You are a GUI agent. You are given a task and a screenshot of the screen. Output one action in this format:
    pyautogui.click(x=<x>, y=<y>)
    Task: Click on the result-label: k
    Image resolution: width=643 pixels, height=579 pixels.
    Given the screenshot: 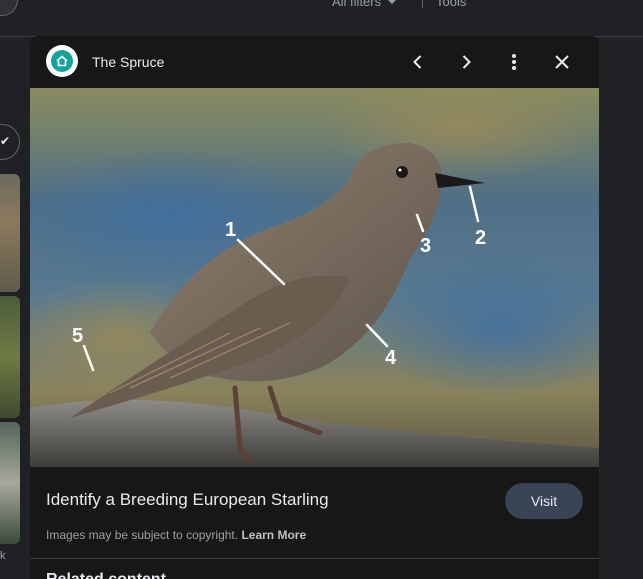 What is the action you would take?
    pyautogui.click(x=3, y=556)
    